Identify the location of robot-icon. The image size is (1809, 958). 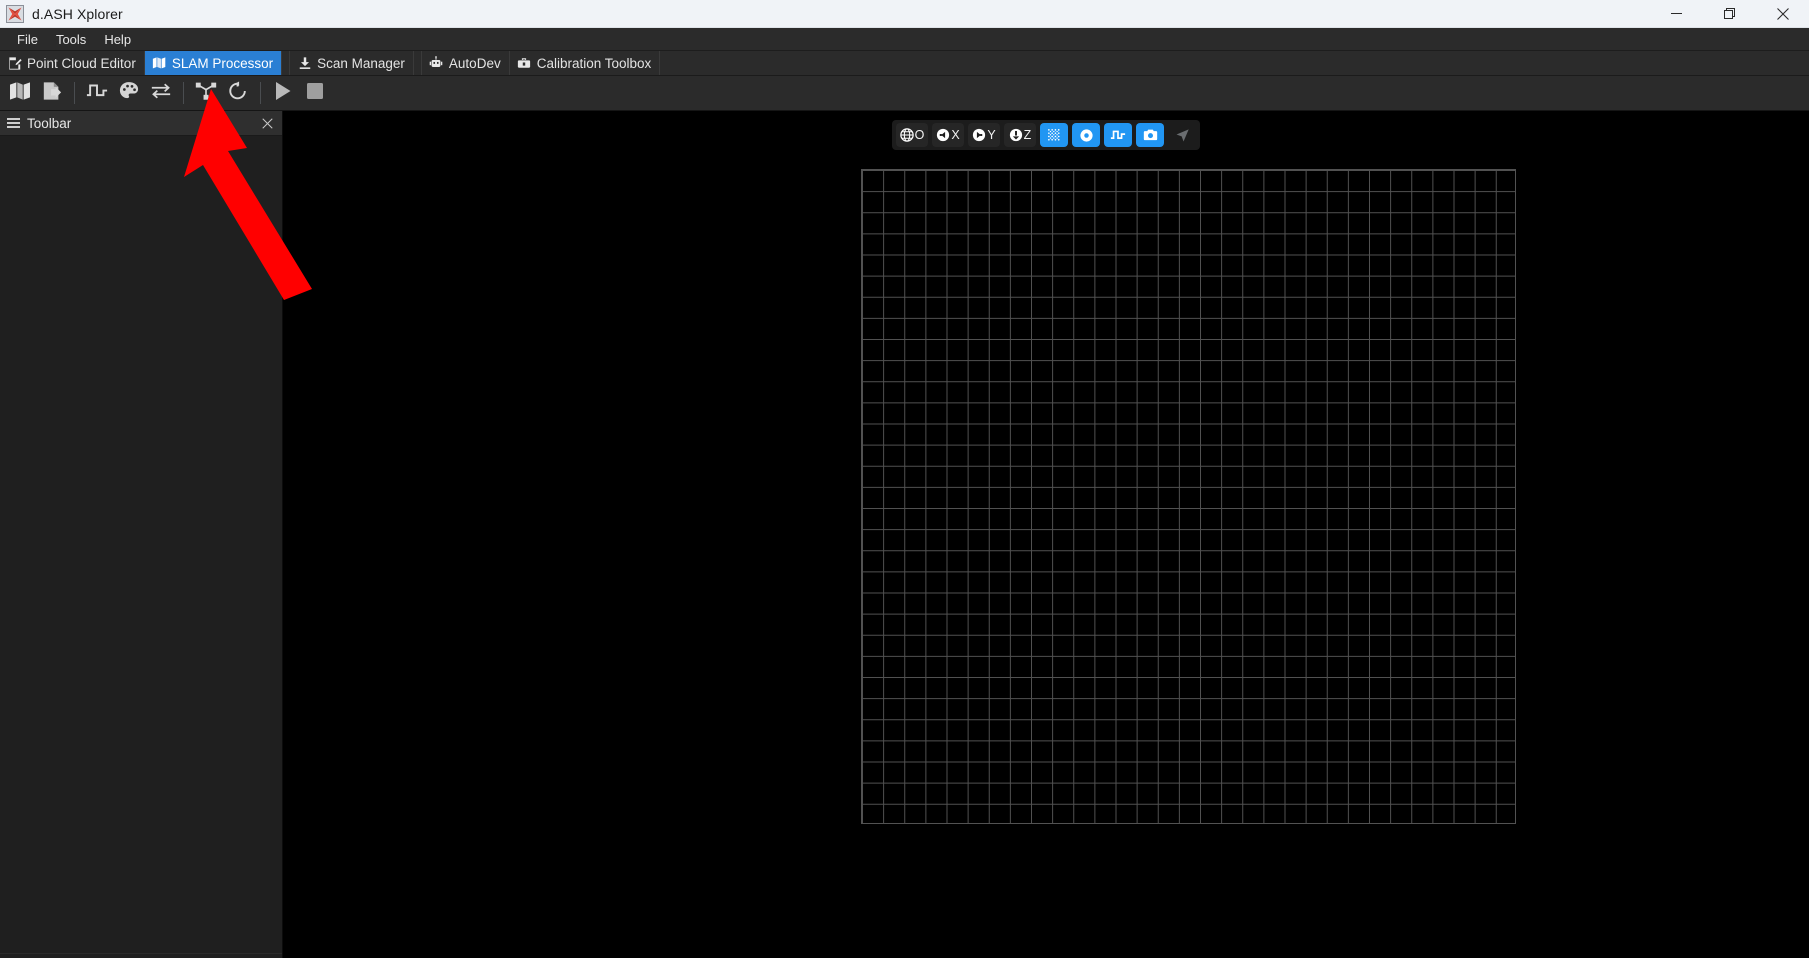
(436, 63).